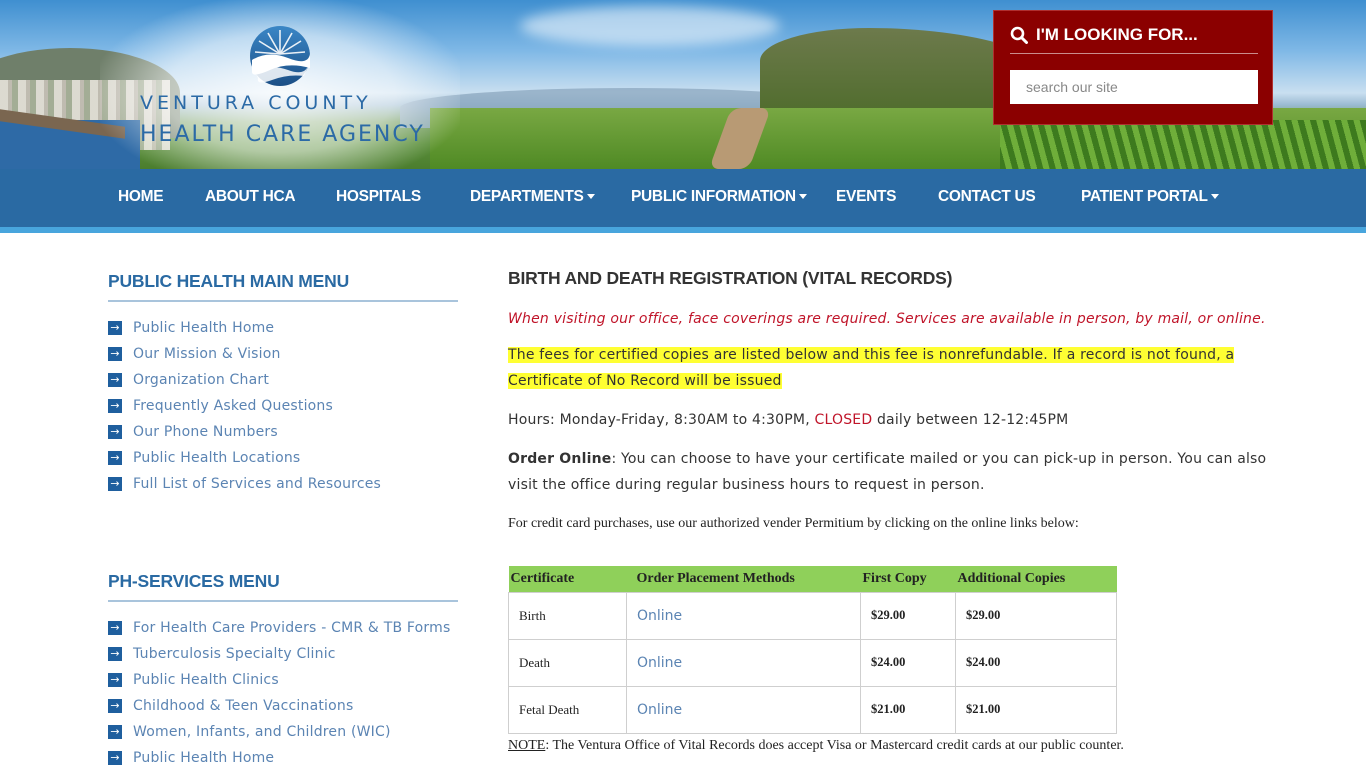  I want to click on nav-item-home: HOME, so click(141, 198).